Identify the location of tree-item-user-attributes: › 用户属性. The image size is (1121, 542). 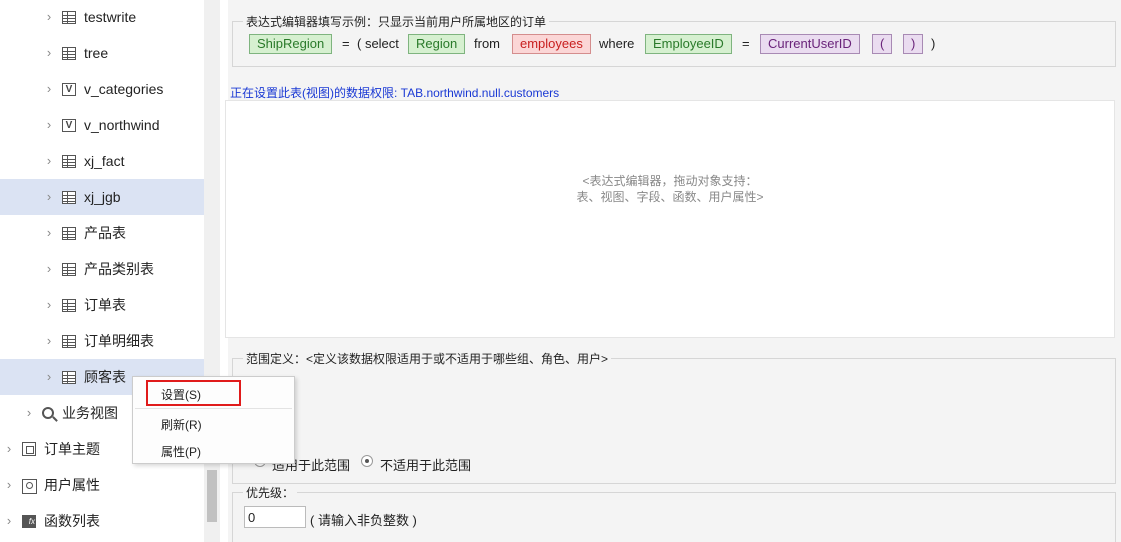
(102, 485).